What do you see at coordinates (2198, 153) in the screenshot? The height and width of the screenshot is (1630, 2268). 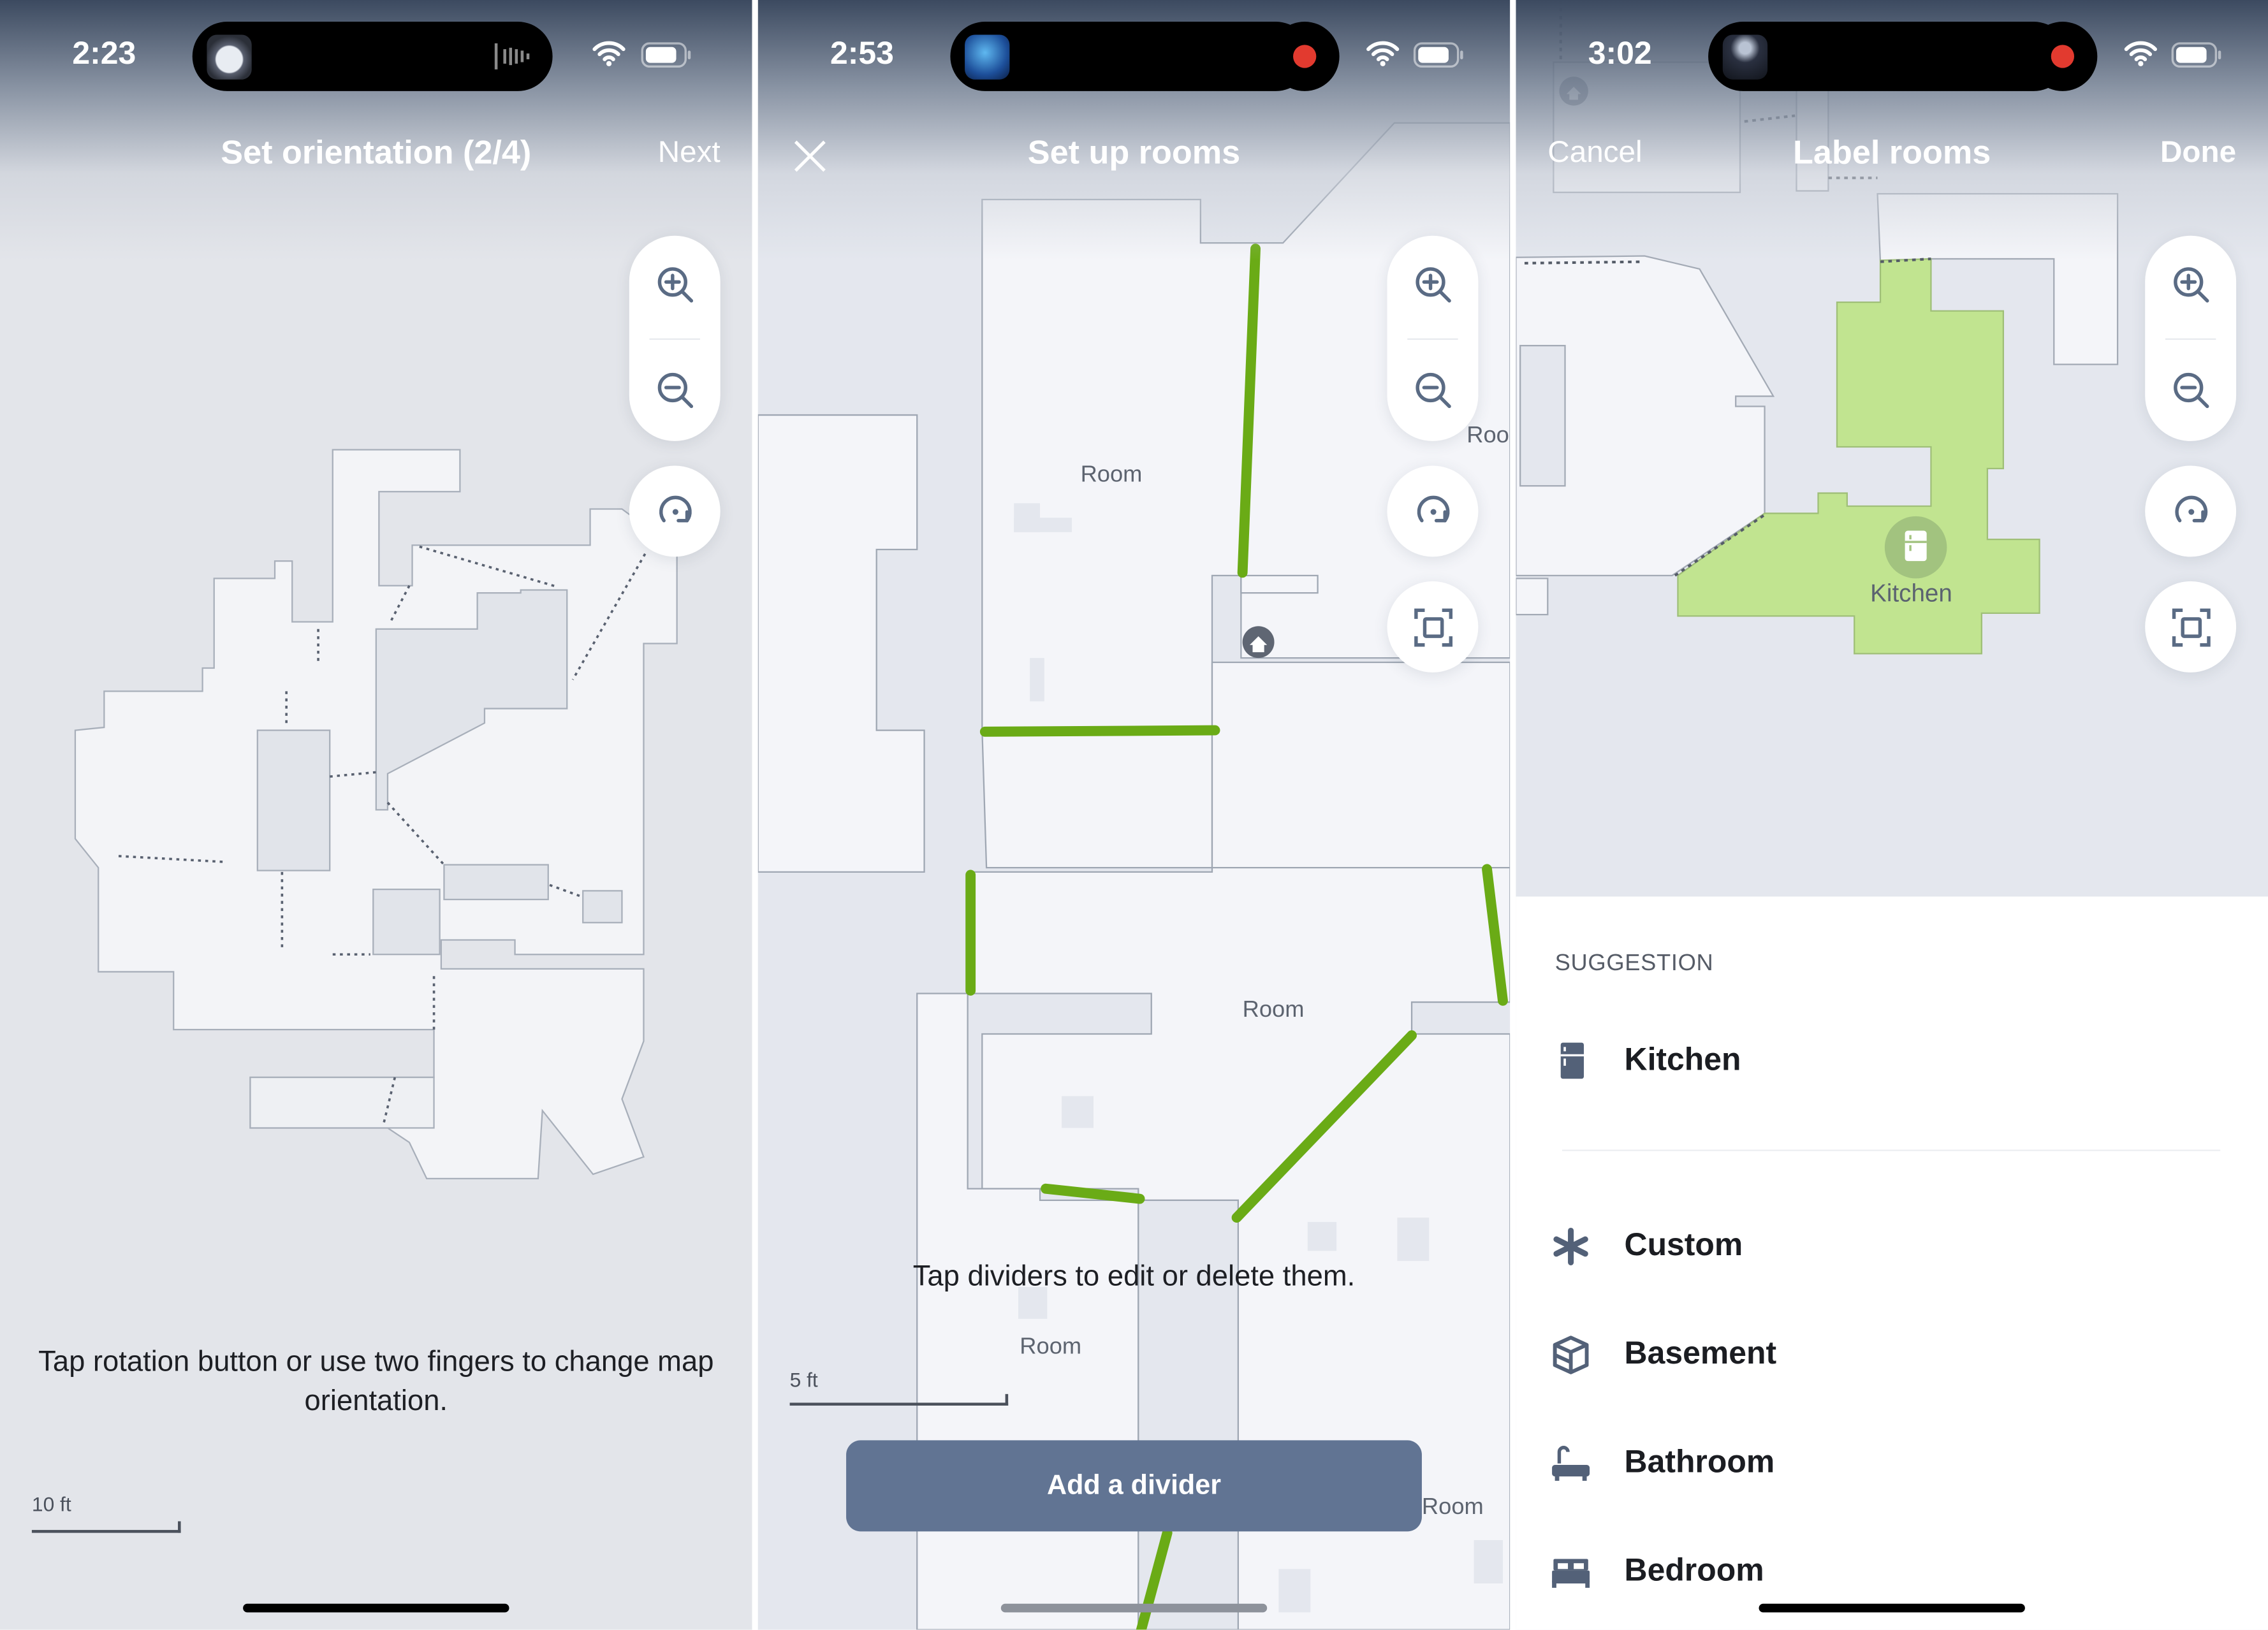 I see `done-button: Done` at bounding box center [2198, 153].